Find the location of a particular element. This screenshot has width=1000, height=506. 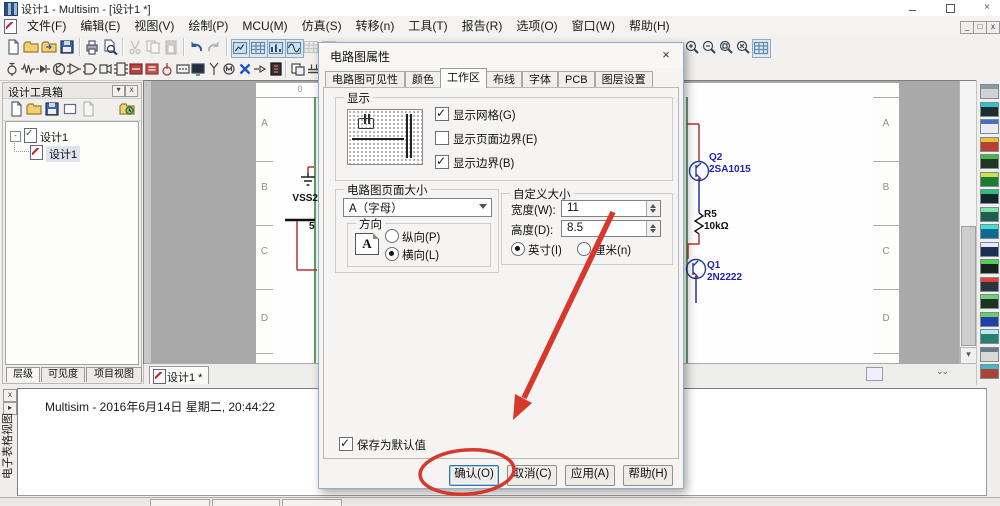

analog-components-icon is located at coordinates (74, 69).